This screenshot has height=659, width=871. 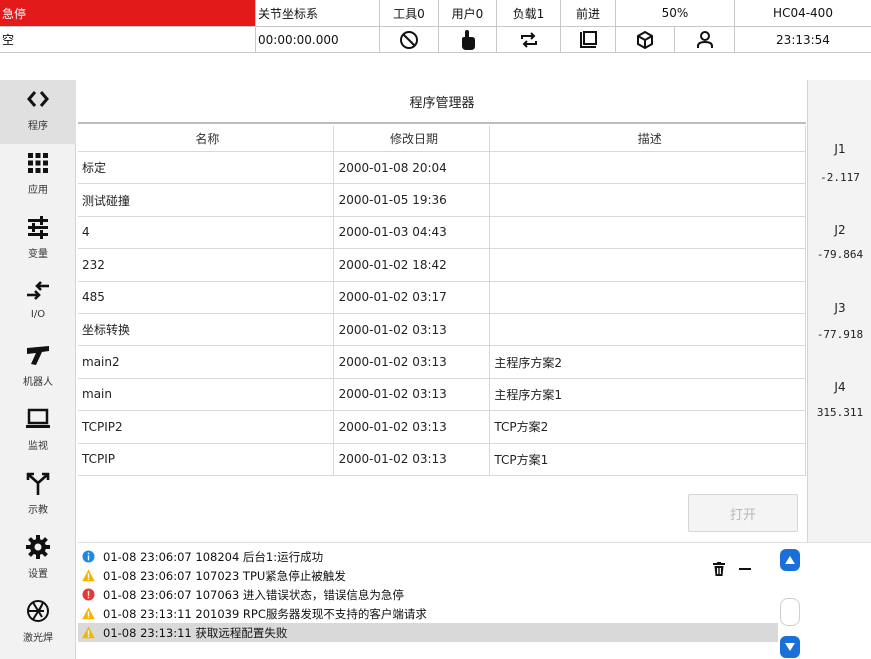 I want to click on column-header-date: 修改日期, so click(x=411, y=138).